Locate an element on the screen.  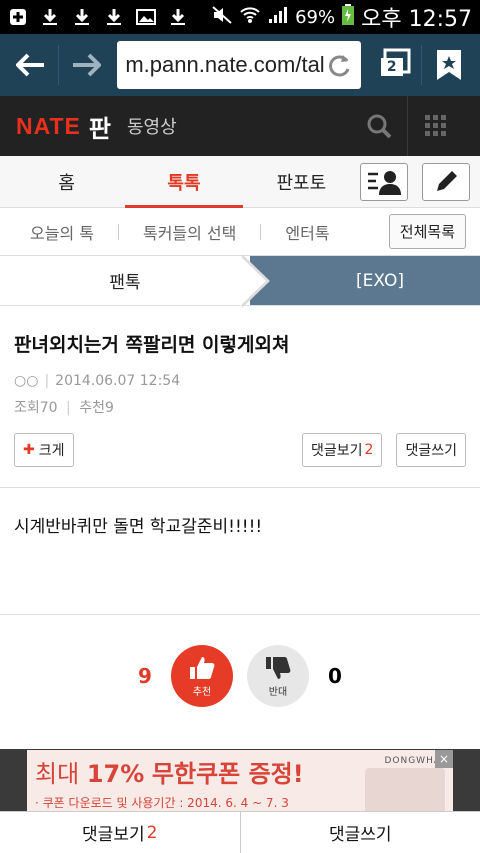
grid-menu-icon is located at coordinates (435, 125).